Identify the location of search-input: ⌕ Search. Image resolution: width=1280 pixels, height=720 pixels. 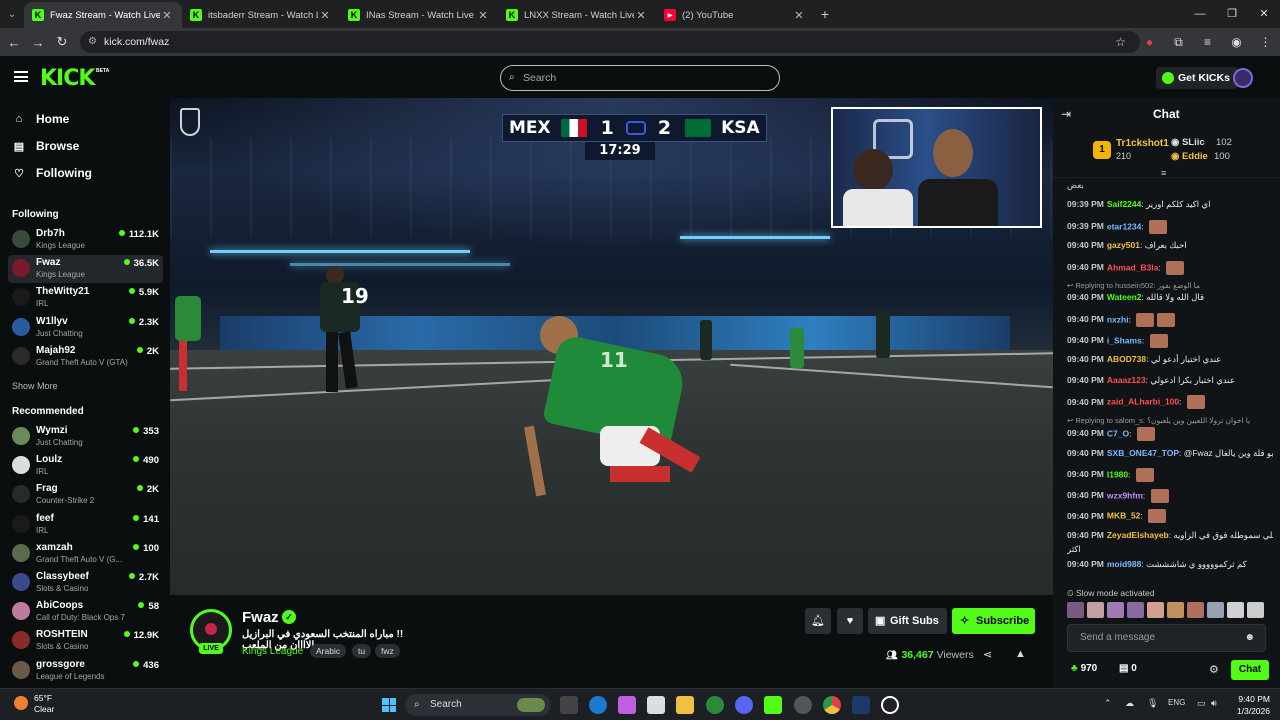
(640, 78).